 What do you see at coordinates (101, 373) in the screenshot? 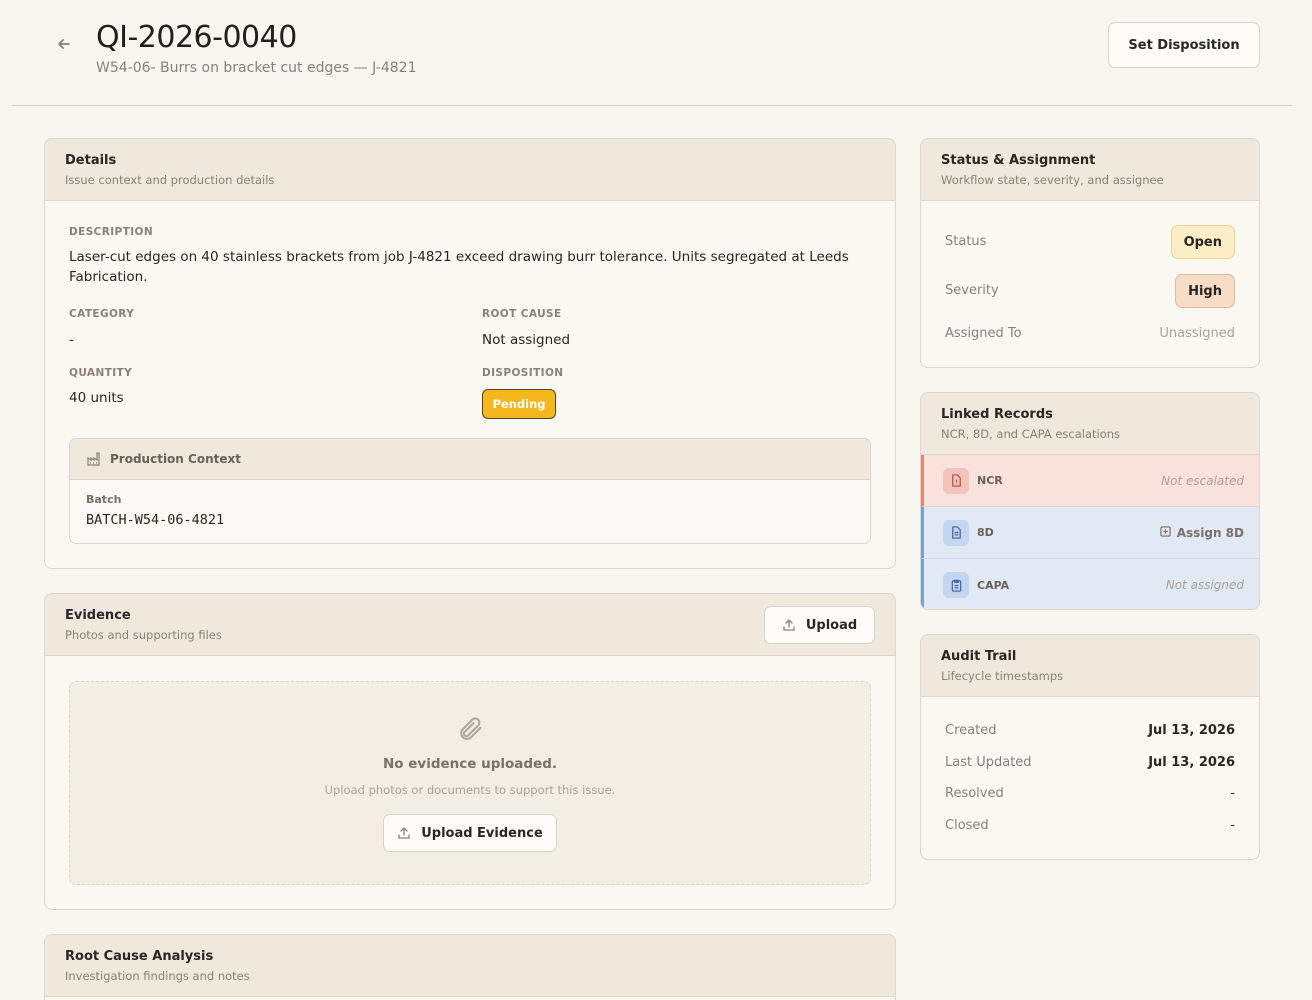
I see `quantity-label: Quantity` at bounding box center [101, 373].